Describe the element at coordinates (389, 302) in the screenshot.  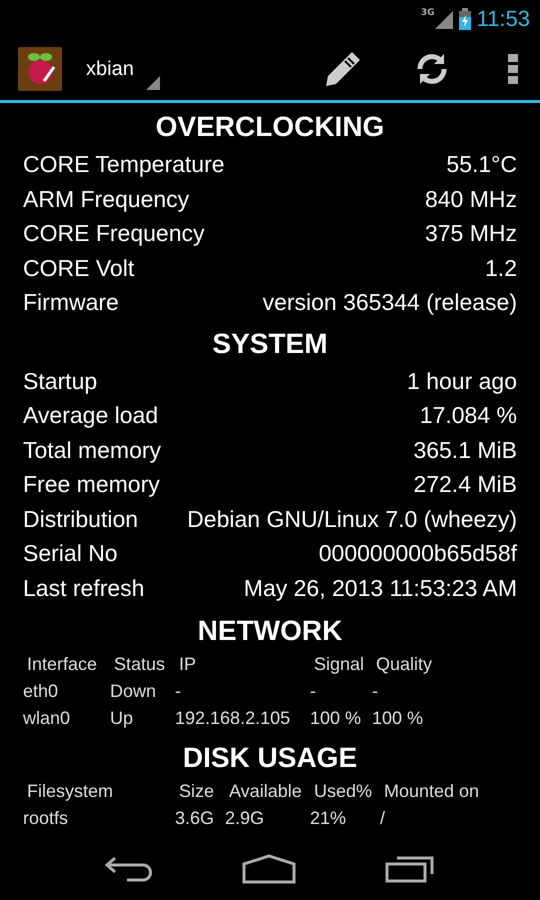
I see `info-value: version 365344 (release)` at that location.